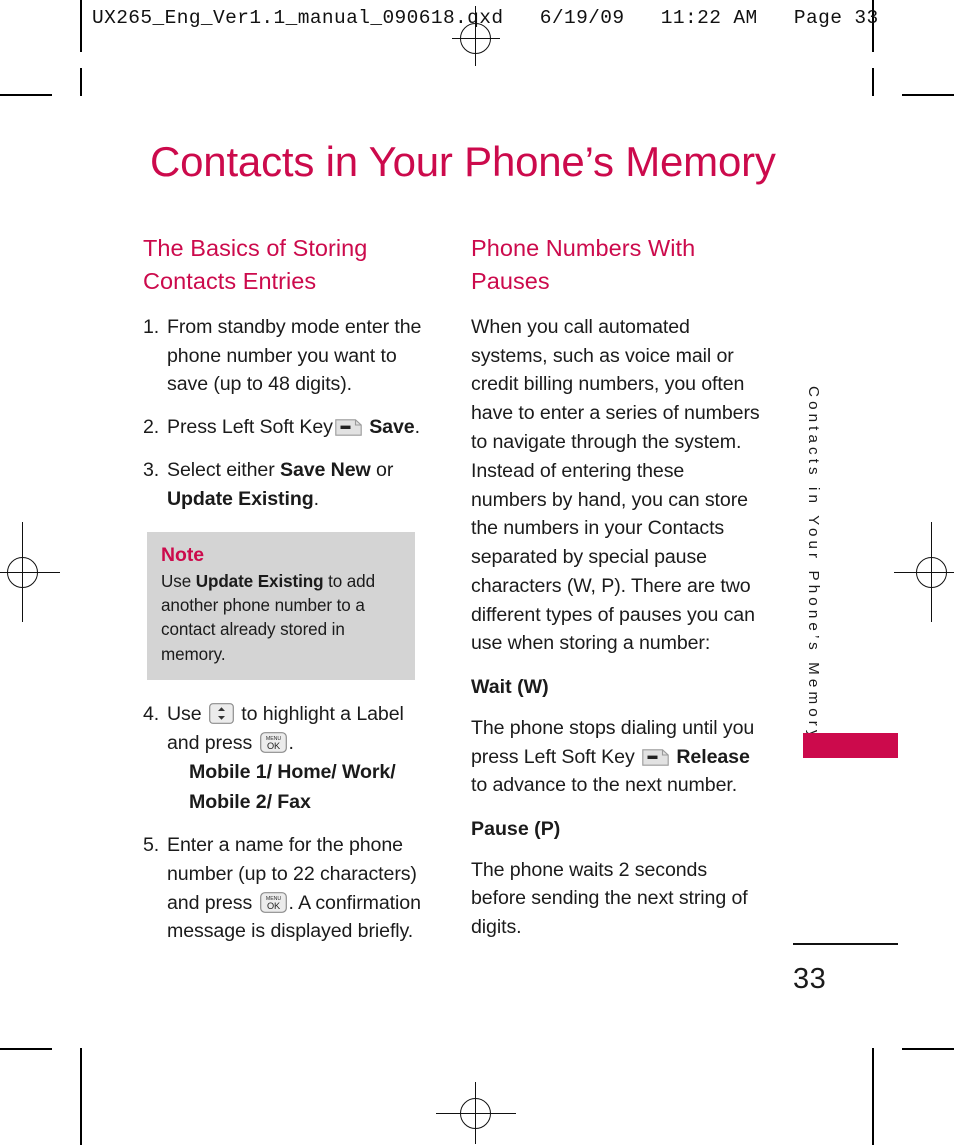  What do you see at coordinates (873, 1096) in the screenshot?
I see `crop-mark-bottom-right-v` at bounding box center [873, 1096].